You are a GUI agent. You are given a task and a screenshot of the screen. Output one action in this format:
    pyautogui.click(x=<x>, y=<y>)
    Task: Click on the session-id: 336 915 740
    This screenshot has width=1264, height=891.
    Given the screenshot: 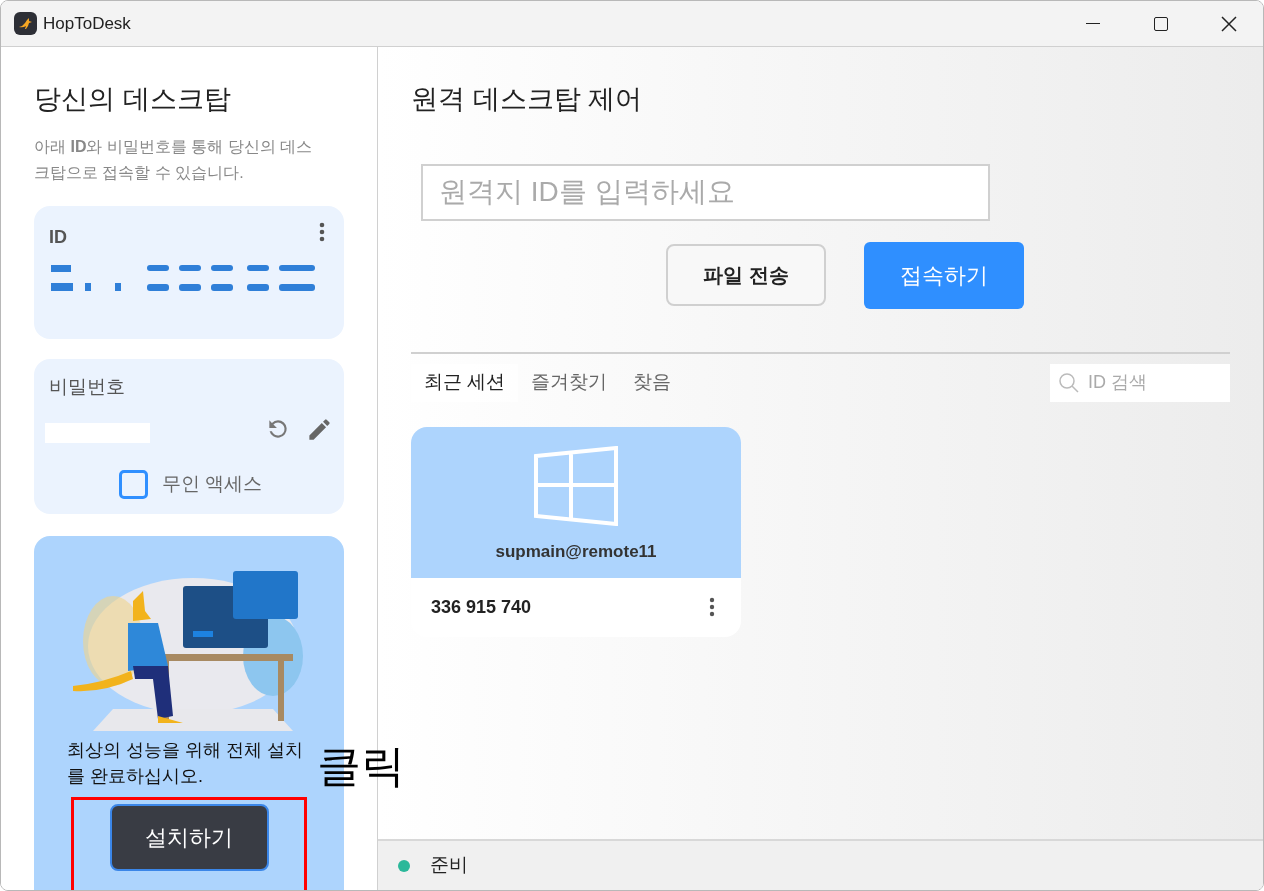 What is the action you would take?
    pyautogui.click(x=481, y=607)
    